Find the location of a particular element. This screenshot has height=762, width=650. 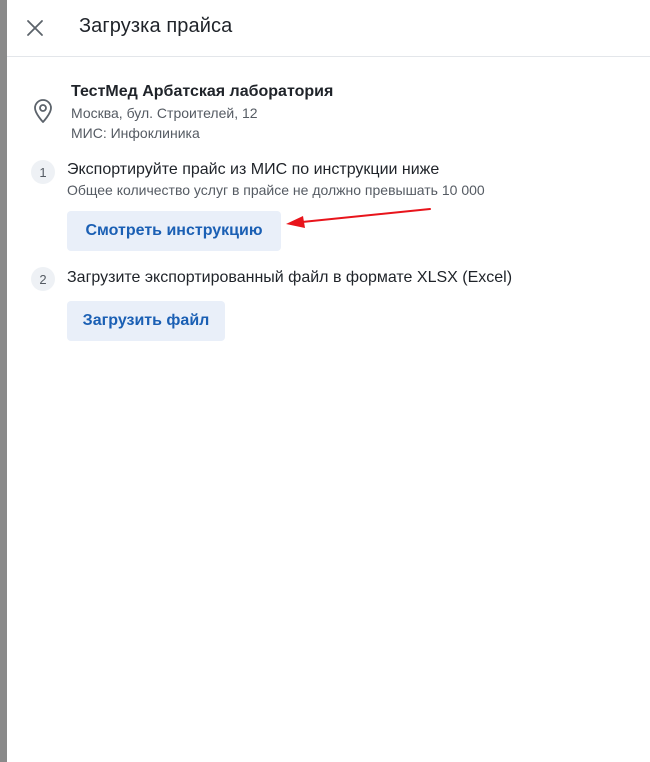

view-instructions-button: Смотреть инструкцию is located at coordinates (174, 231).